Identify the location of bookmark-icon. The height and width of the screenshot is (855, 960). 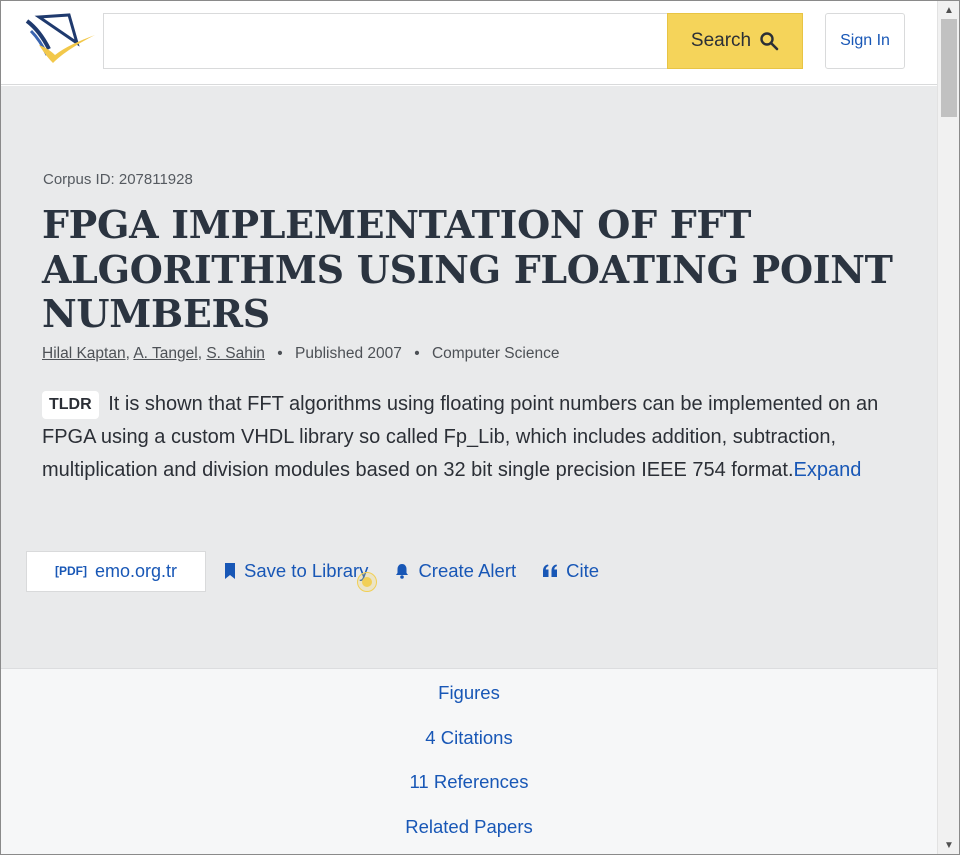
(230, 571).